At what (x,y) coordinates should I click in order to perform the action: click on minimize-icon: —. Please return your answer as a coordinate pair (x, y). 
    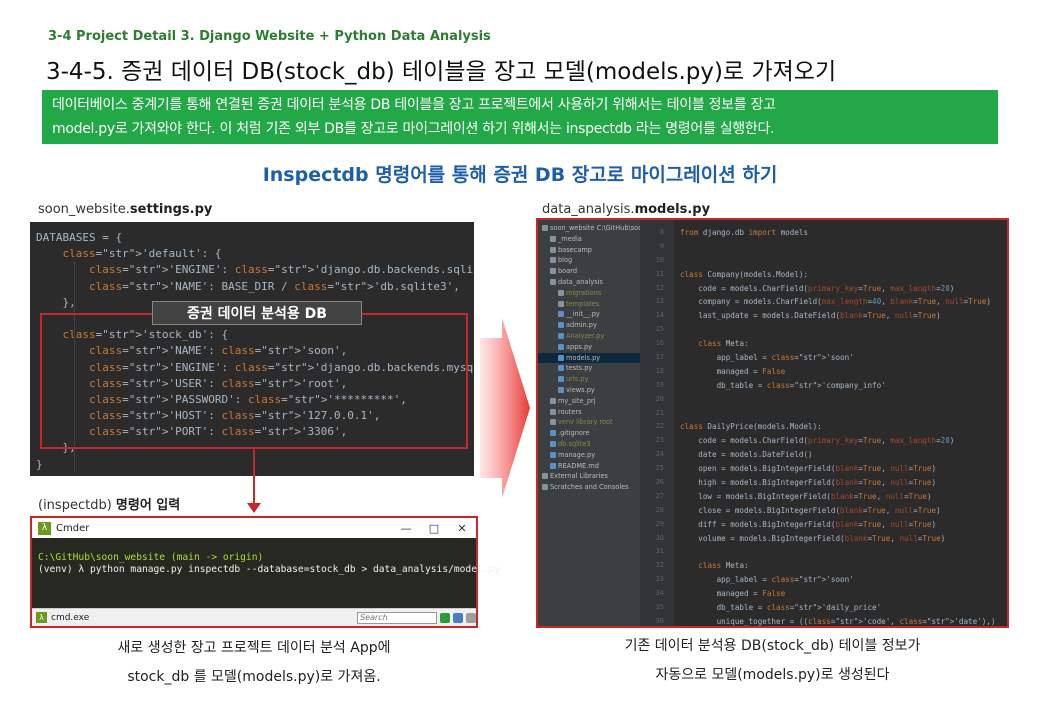
    Looking at the image, I should click on (406, 528).